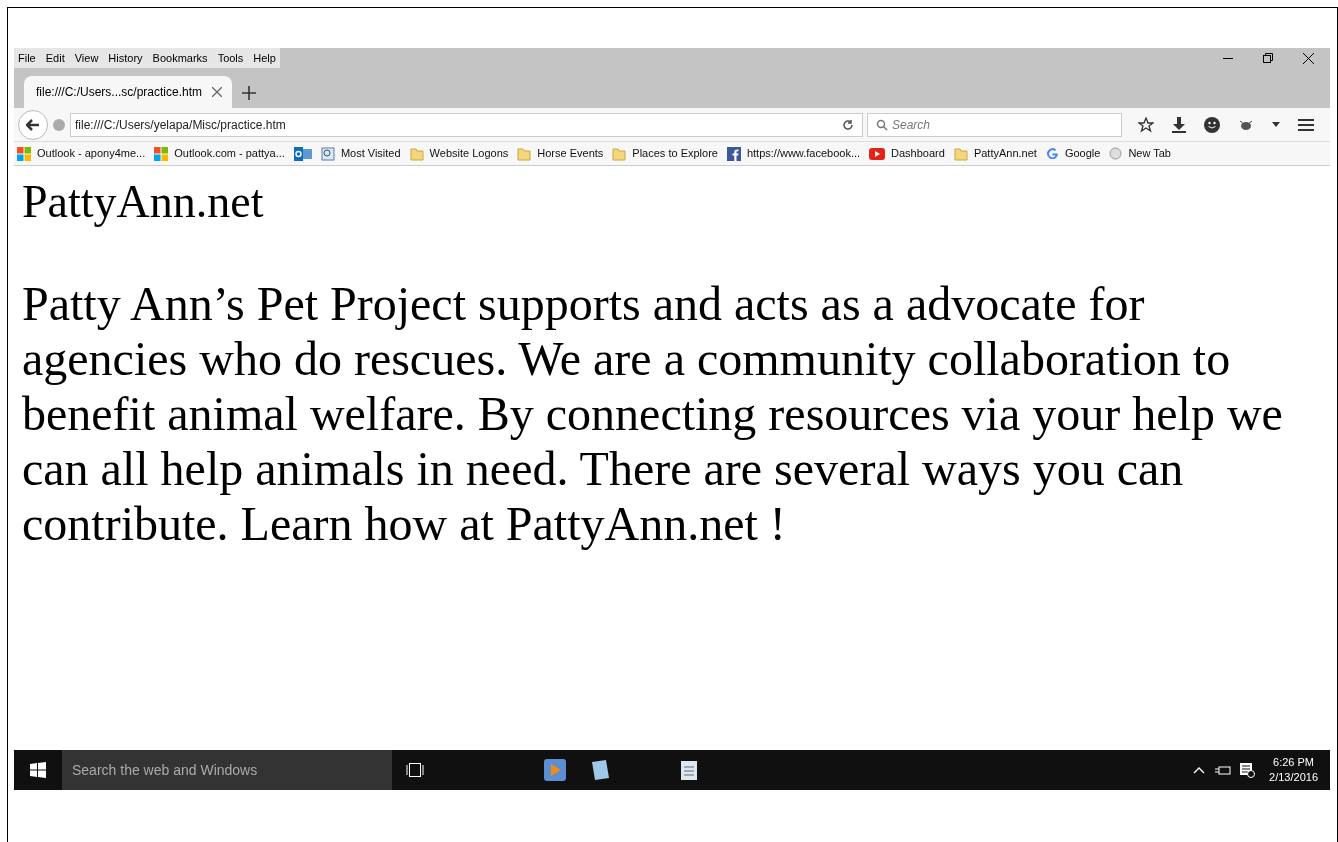 This screenshot has height=842, width=1338. Describe the element at coordinates (1293, 762) in the screenshot. I see `clock-time: 6:26 PM` at that location.